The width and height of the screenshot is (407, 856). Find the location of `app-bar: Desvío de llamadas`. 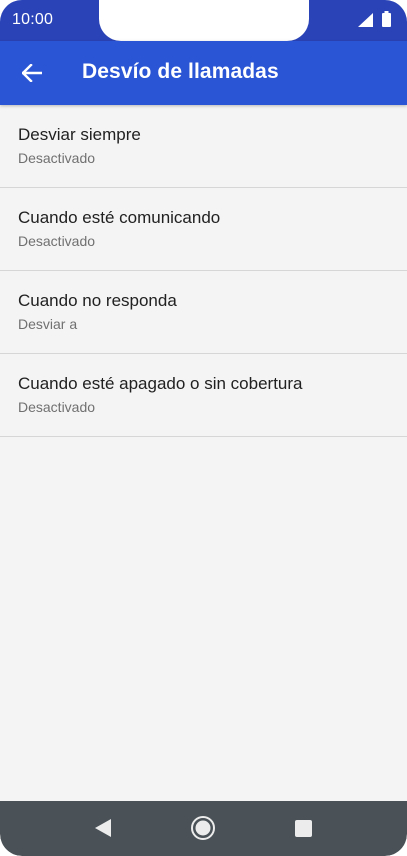

app-bar: Desvío de llamadas is located at coordinates (203, 73).